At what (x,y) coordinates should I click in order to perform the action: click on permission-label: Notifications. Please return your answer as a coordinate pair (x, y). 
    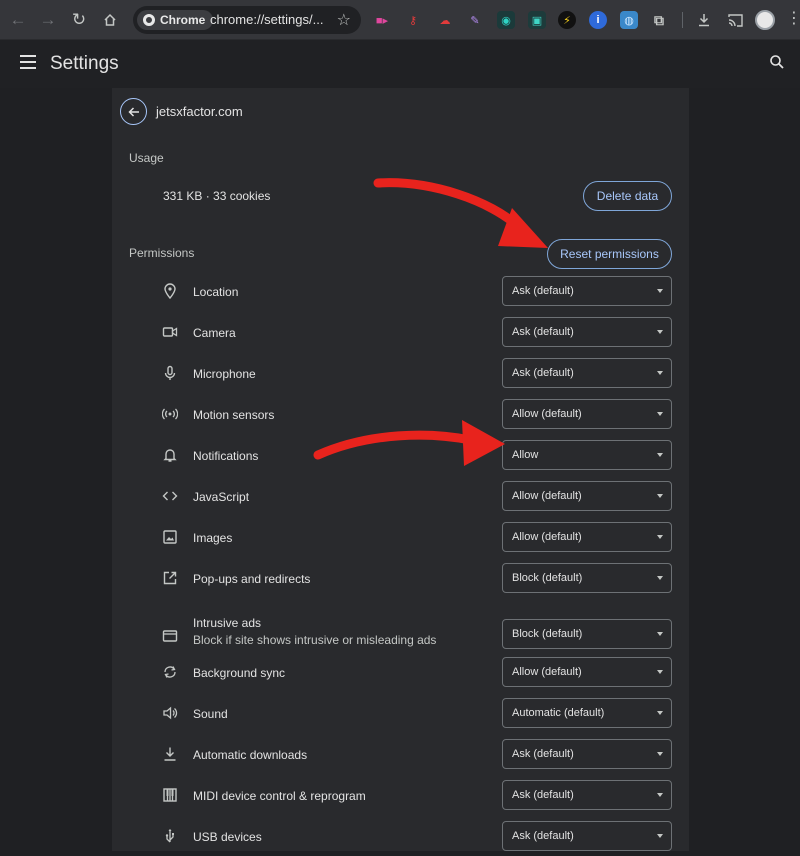
    Looking at the image, I should click on (226, 456).